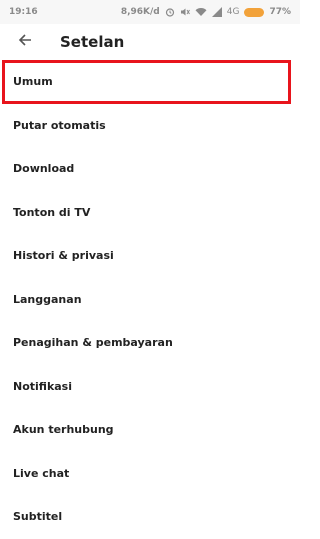 The image size is (320, 539). Describe the element at coordinates (52, 212) in the screenshot. I see `settings-item-label: Tonton di TV` at that location.